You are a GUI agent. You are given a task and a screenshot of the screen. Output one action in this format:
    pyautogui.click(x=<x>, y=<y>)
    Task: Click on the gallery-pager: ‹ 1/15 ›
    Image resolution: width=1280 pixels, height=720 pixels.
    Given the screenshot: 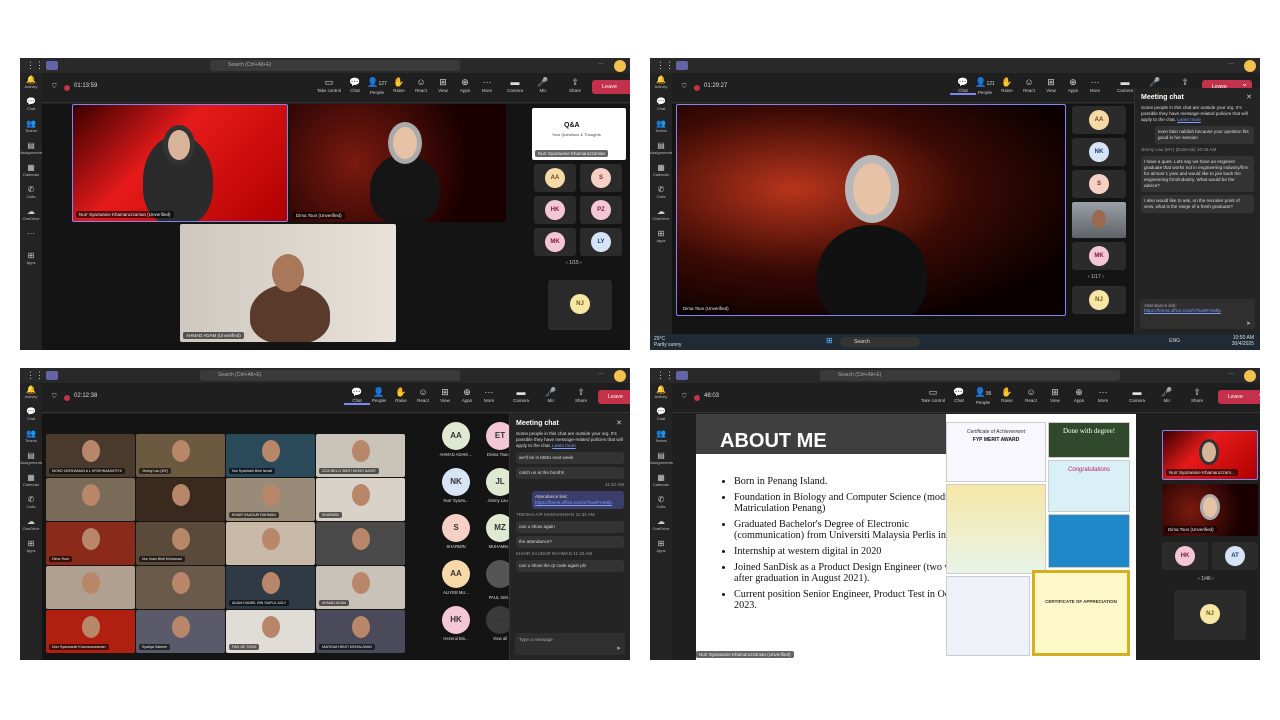 What is the action you would take?
    pyautogui.click(x=574, y=263)
    